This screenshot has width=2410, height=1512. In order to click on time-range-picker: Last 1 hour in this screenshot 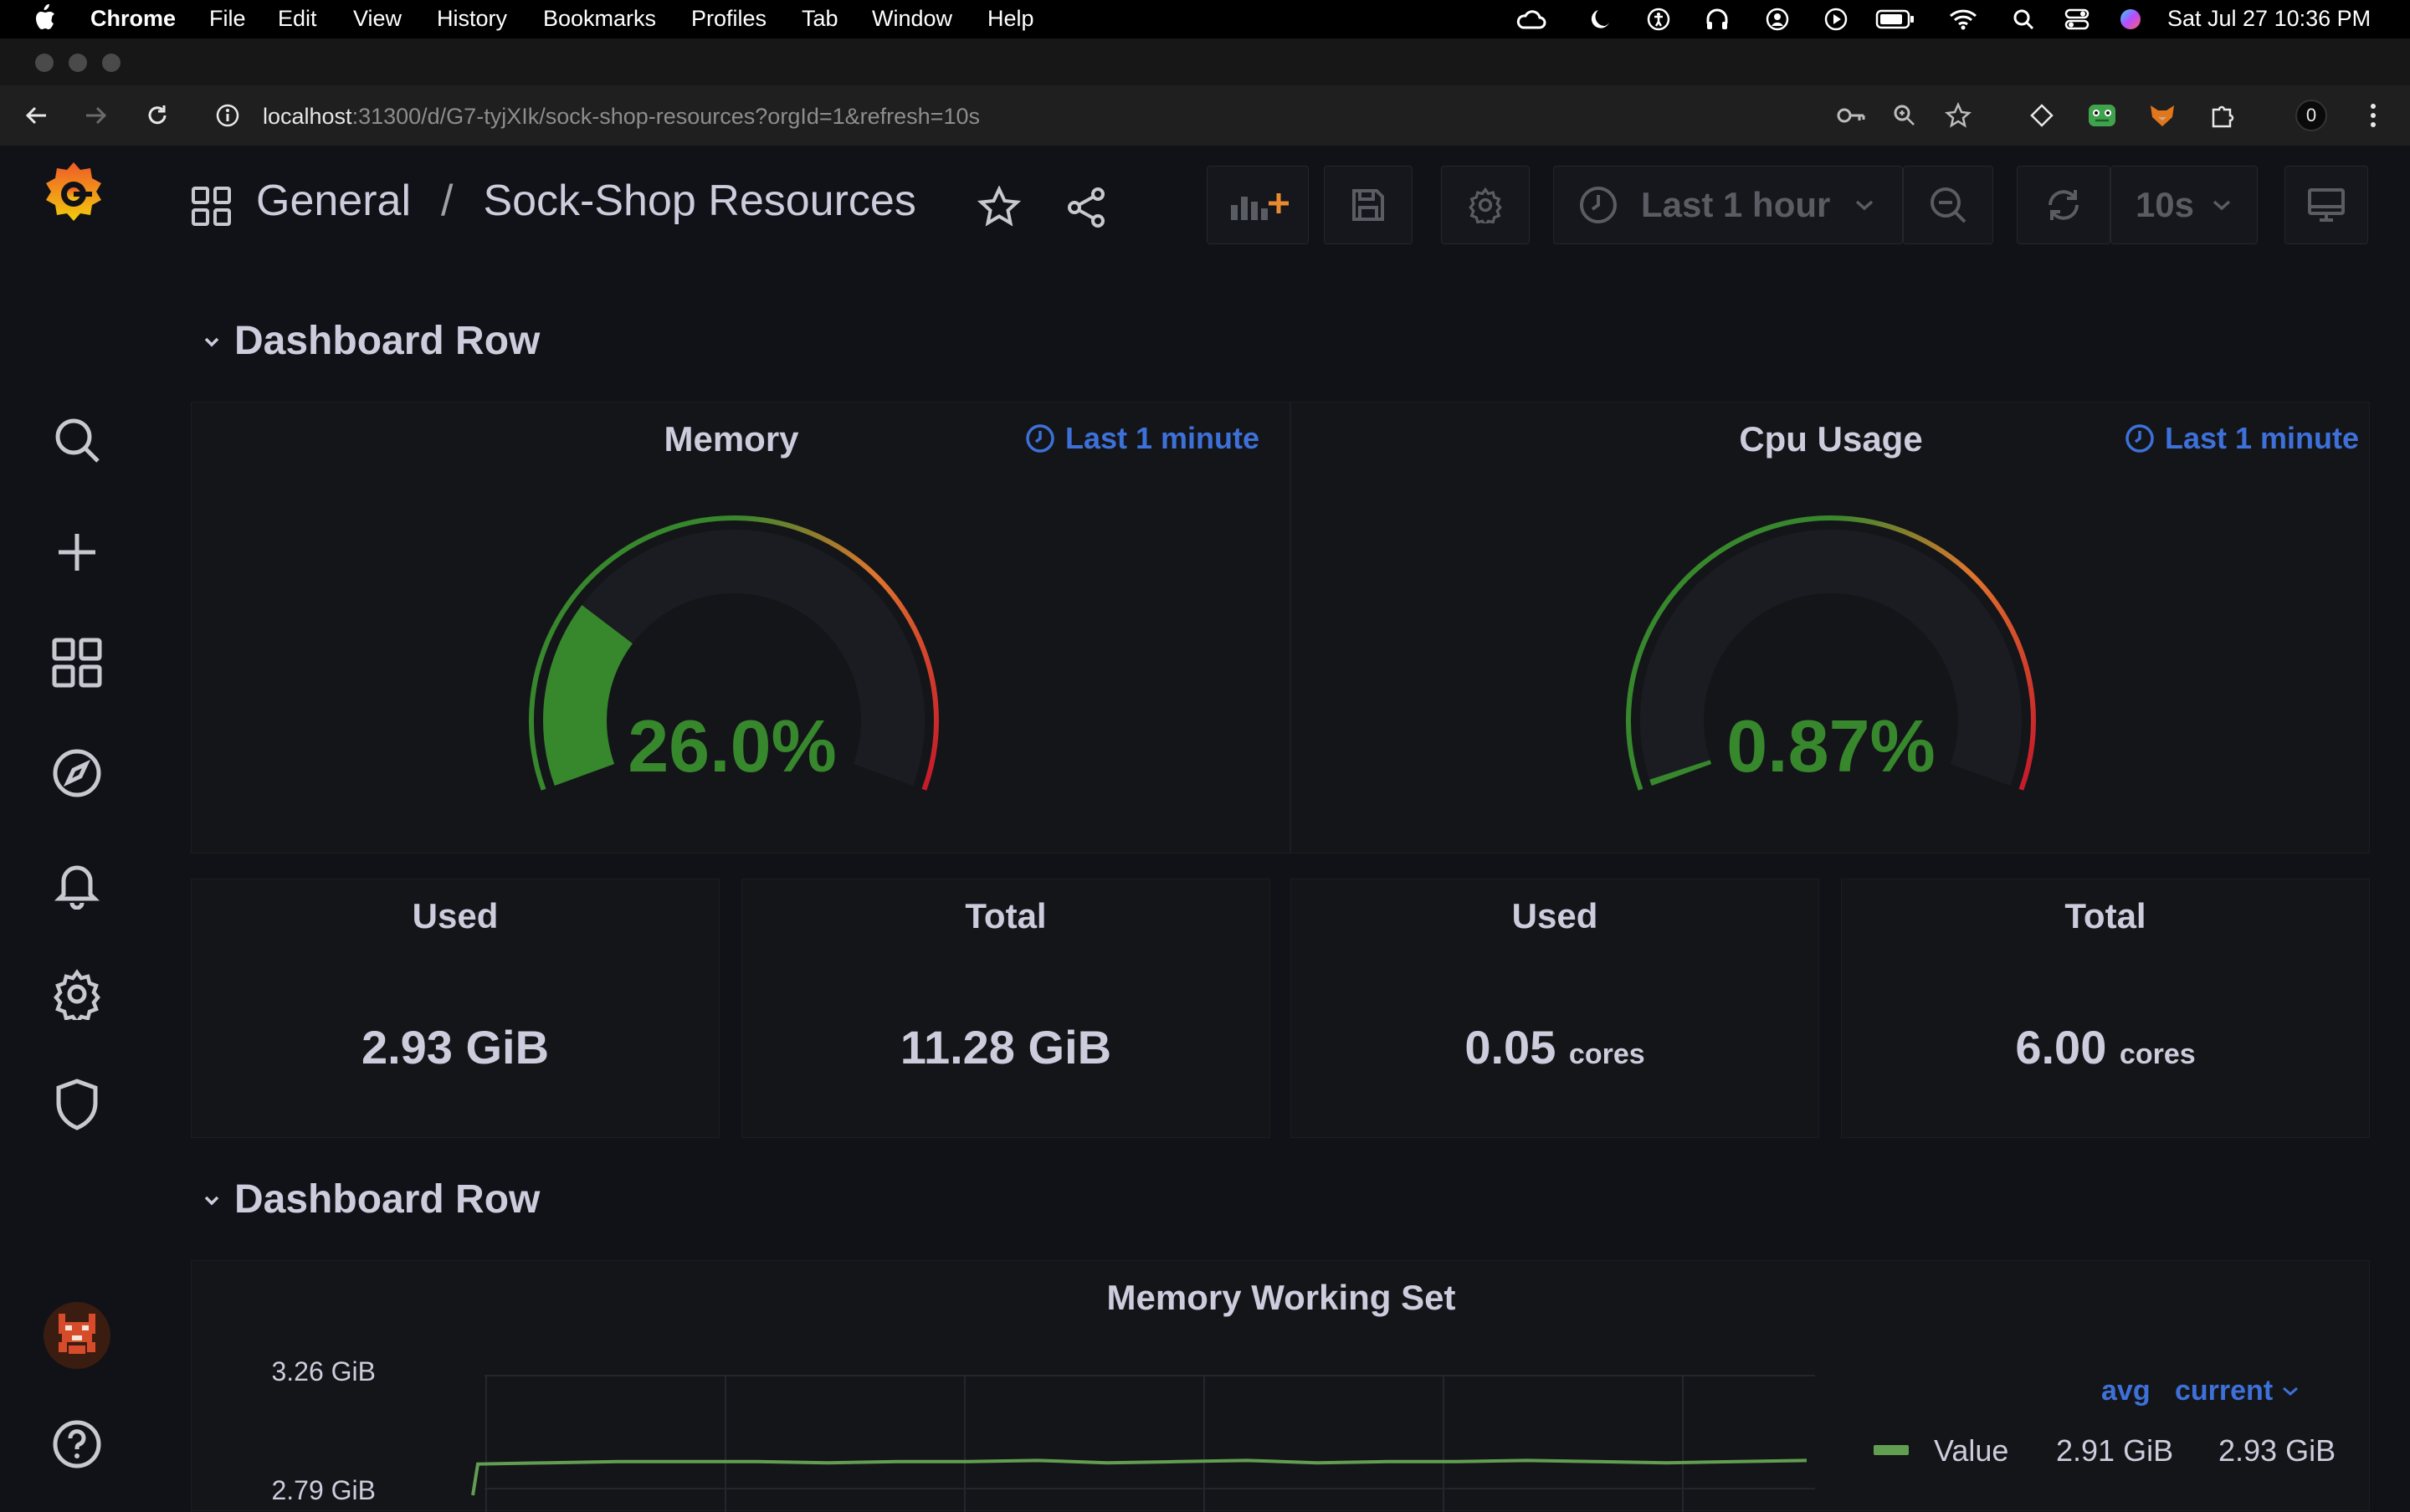, I will do `click(1728, 205)`.